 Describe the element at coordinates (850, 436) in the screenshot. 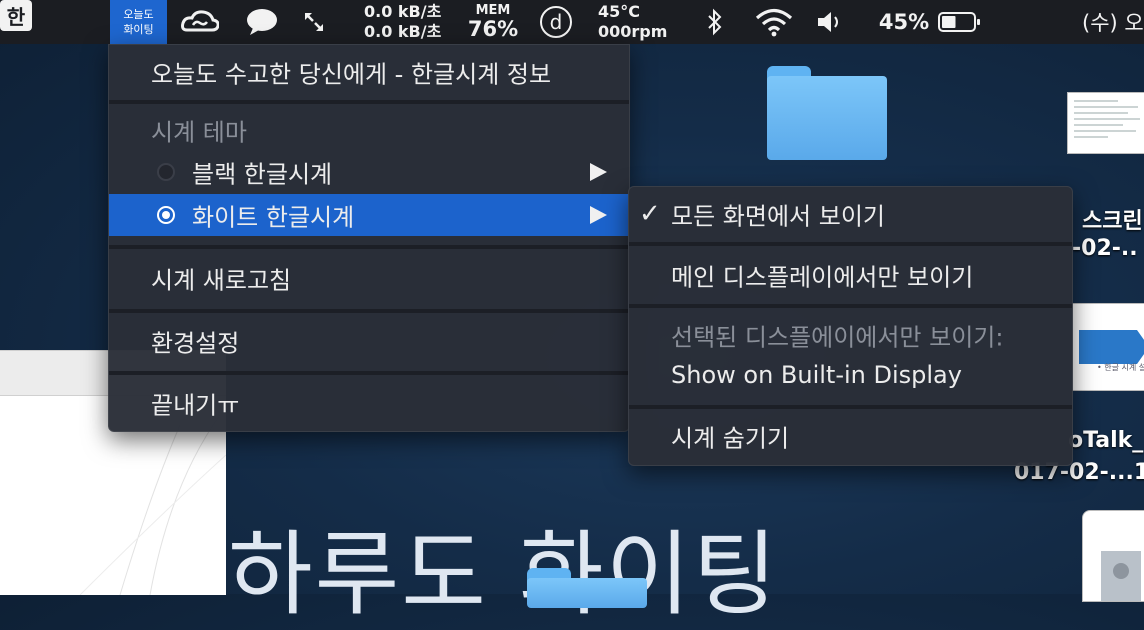

I see `submenu-item-hide-clock: 시계 숨기기` at that location.